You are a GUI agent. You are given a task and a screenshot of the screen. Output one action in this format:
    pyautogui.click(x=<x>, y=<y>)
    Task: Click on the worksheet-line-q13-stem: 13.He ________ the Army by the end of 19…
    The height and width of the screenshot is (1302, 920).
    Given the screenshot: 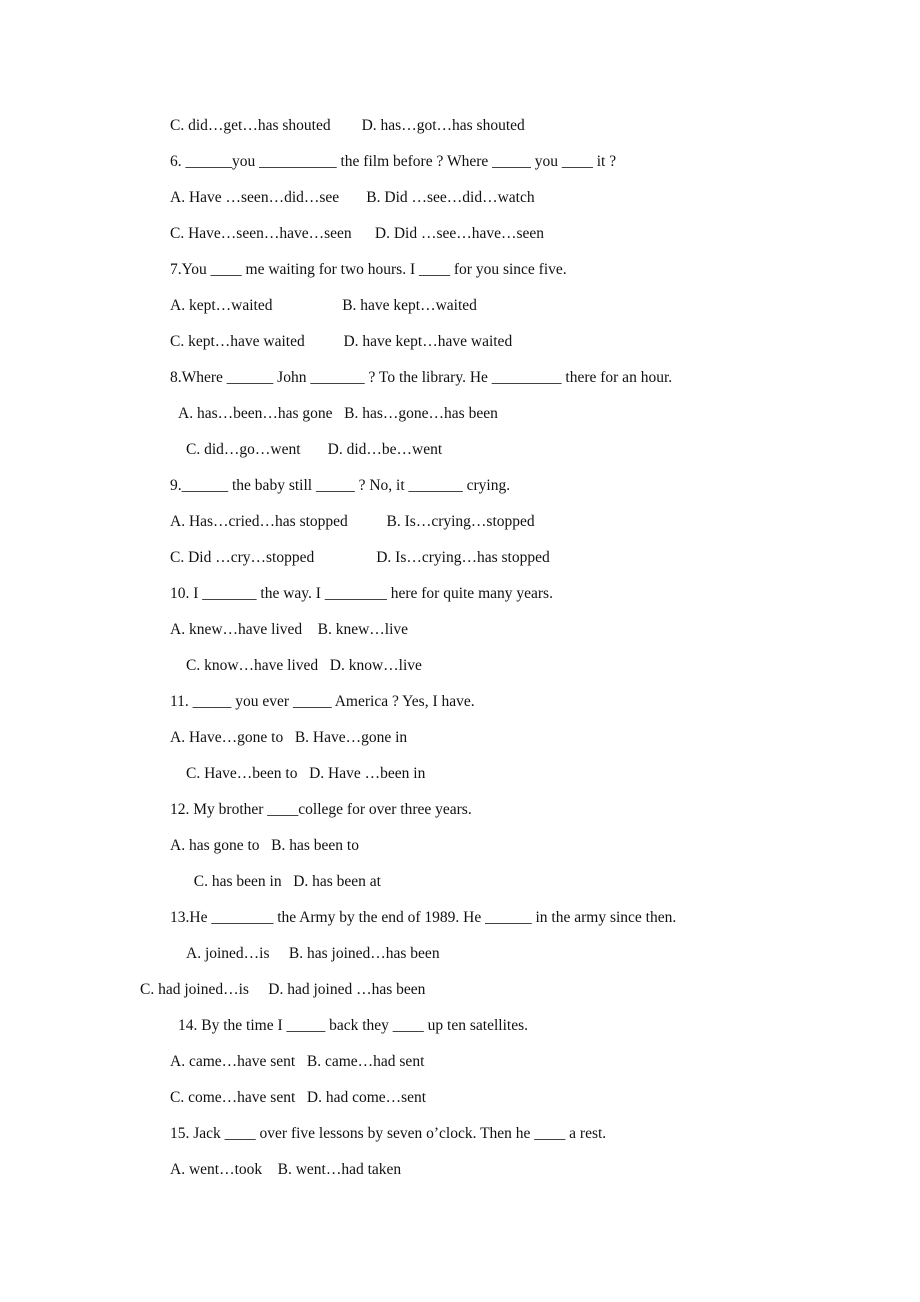 What is the action you would take?
    pyautogui.click(x=423, y=917)
    